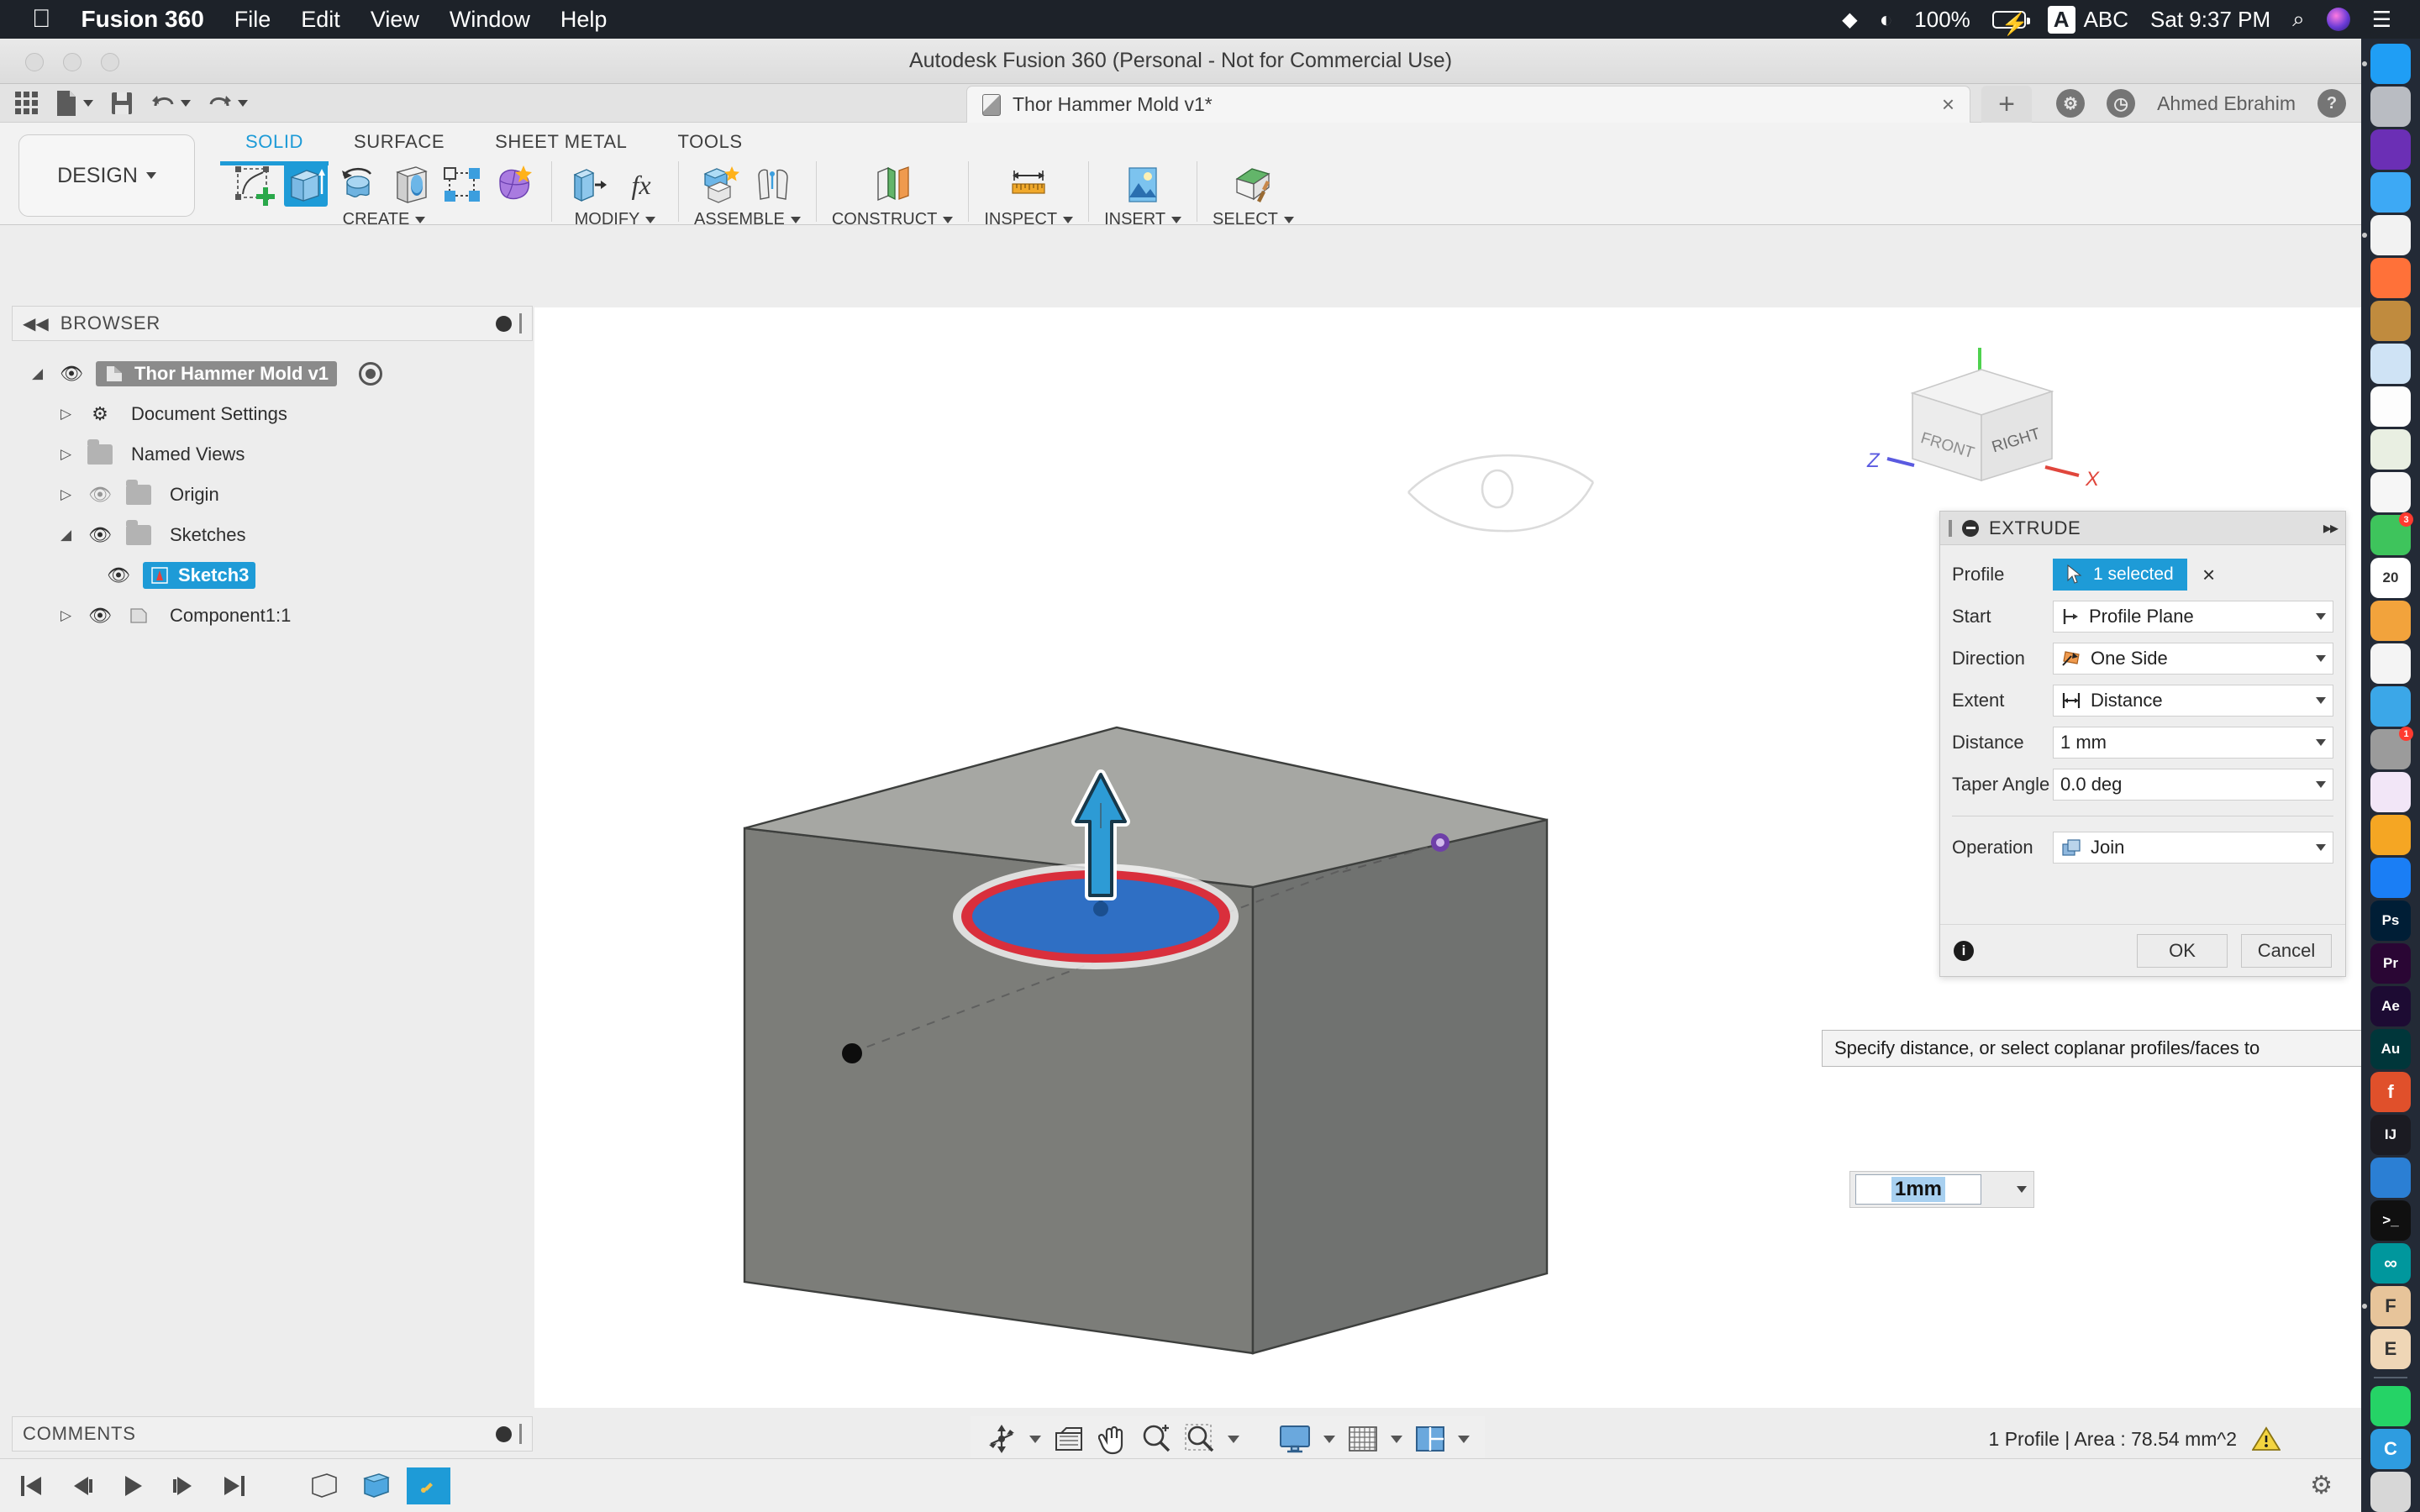 This screenshot has width=2420, height=1512. Describe the element at coordinates (2390, 1349) in the screenshot. I see `dock-item-eagle: E` at that location.